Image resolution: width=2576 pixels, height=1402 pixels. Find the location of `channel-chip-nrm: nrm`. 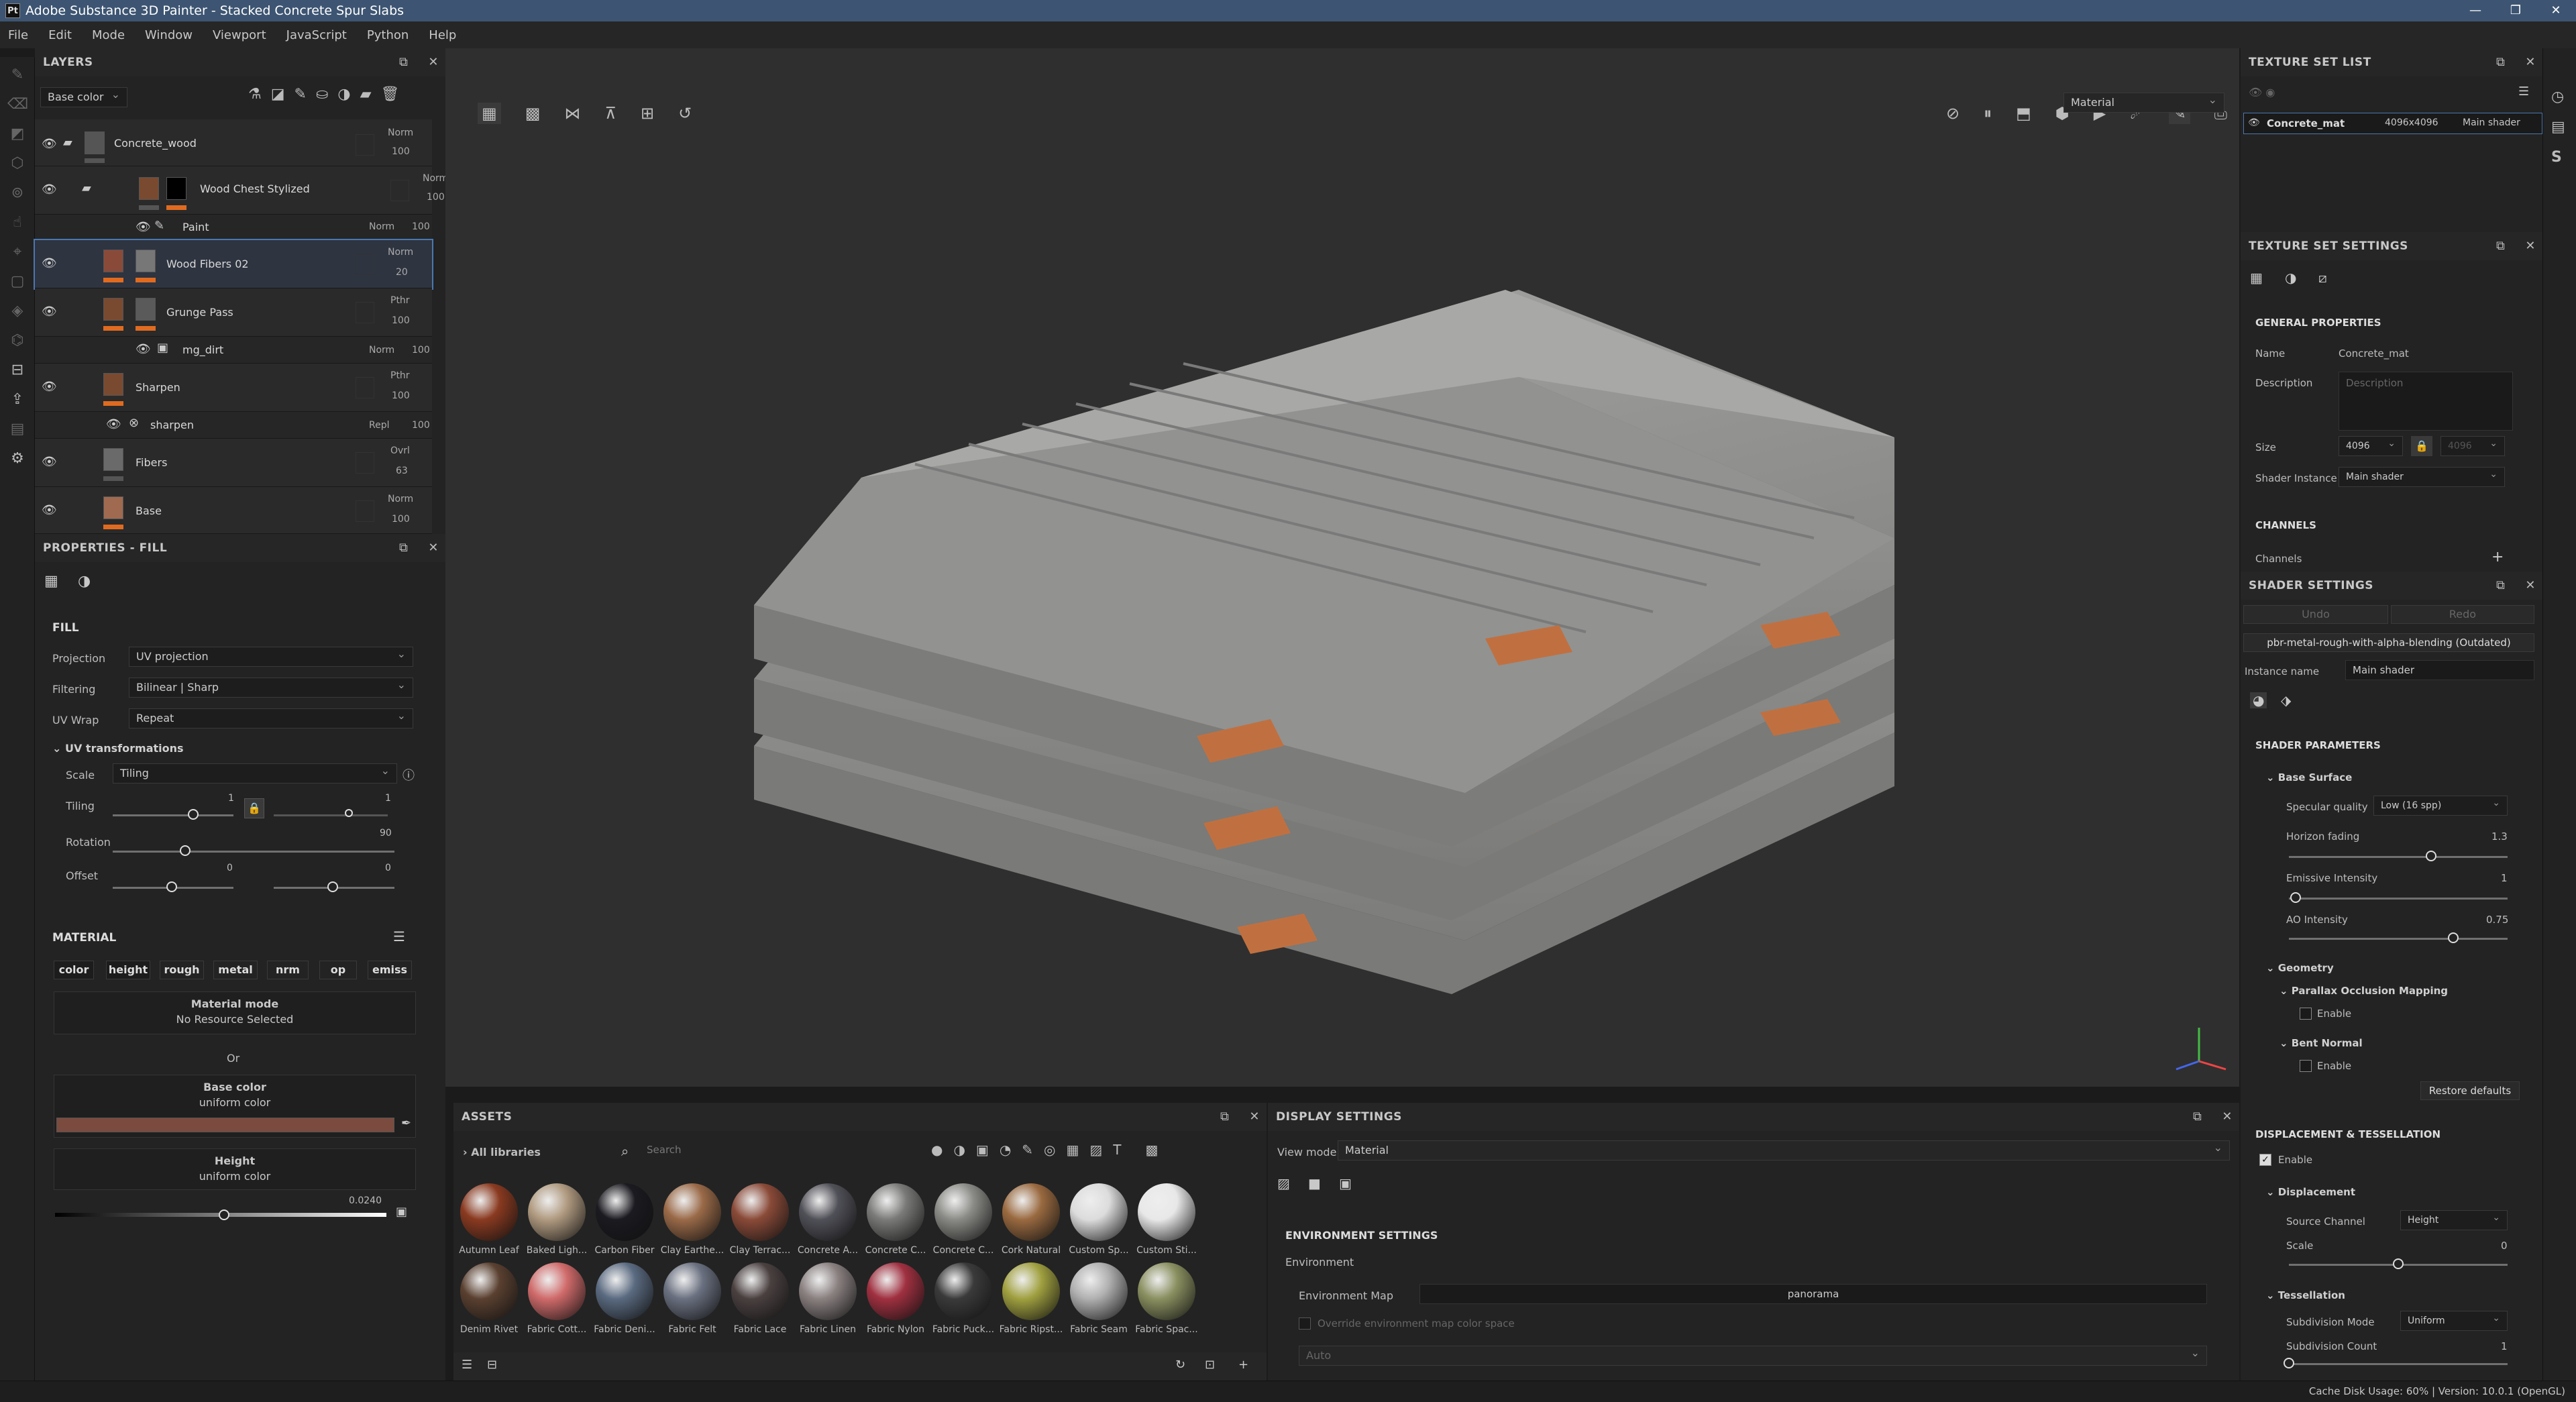

channel-chip-nrm: nrm is located at coordinates (288, 970).